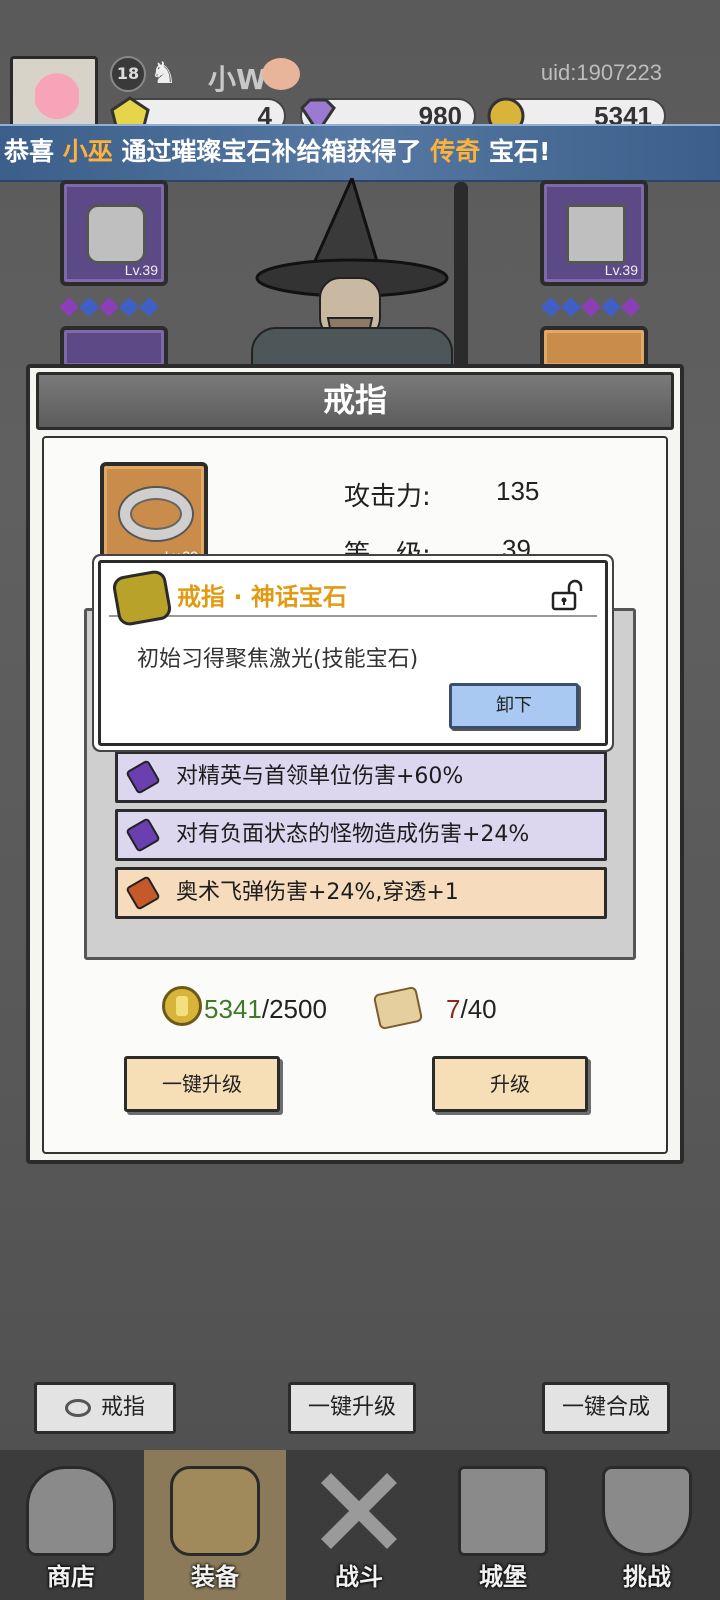  I want to click on affix-text: 对精英与首领单位伤害+60%, so click(320, 776).